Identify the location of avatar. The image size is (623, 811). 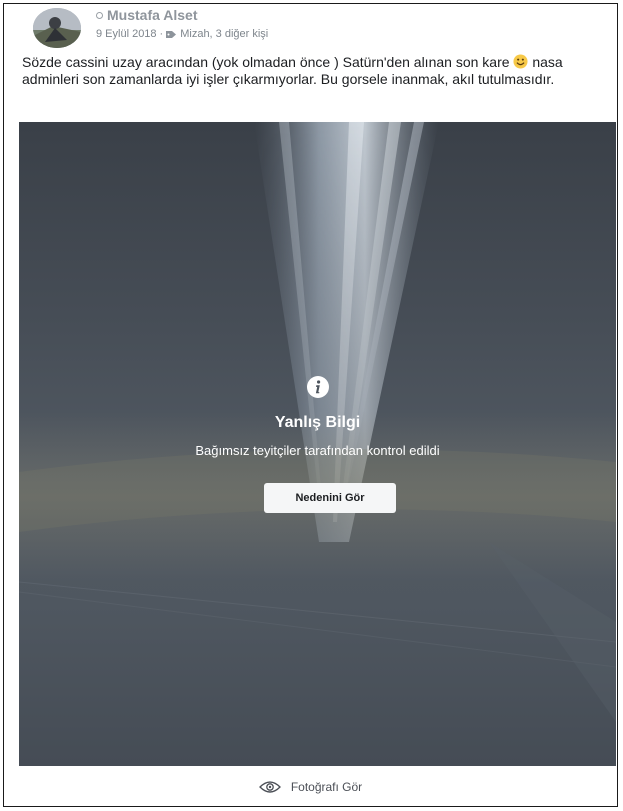
(57, 28).